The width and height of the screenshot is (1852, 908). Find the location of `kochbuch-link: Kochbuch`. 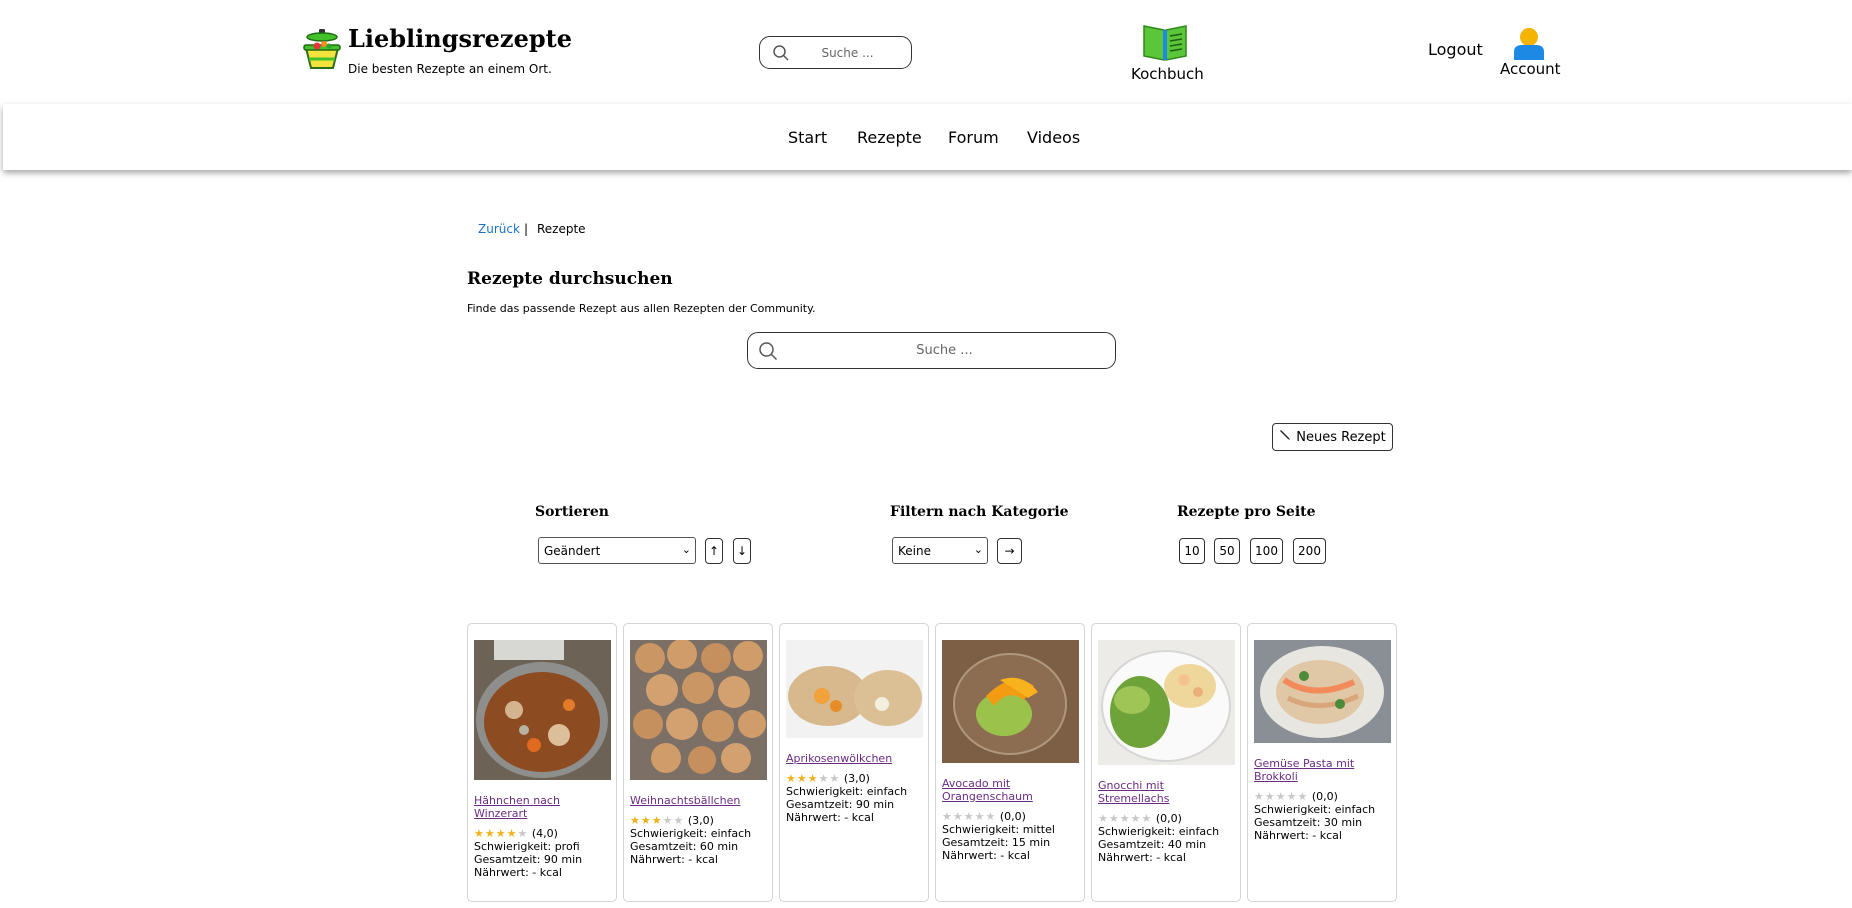

kochbuch-link: Kochbuch is located at coordinates (1167, 74).